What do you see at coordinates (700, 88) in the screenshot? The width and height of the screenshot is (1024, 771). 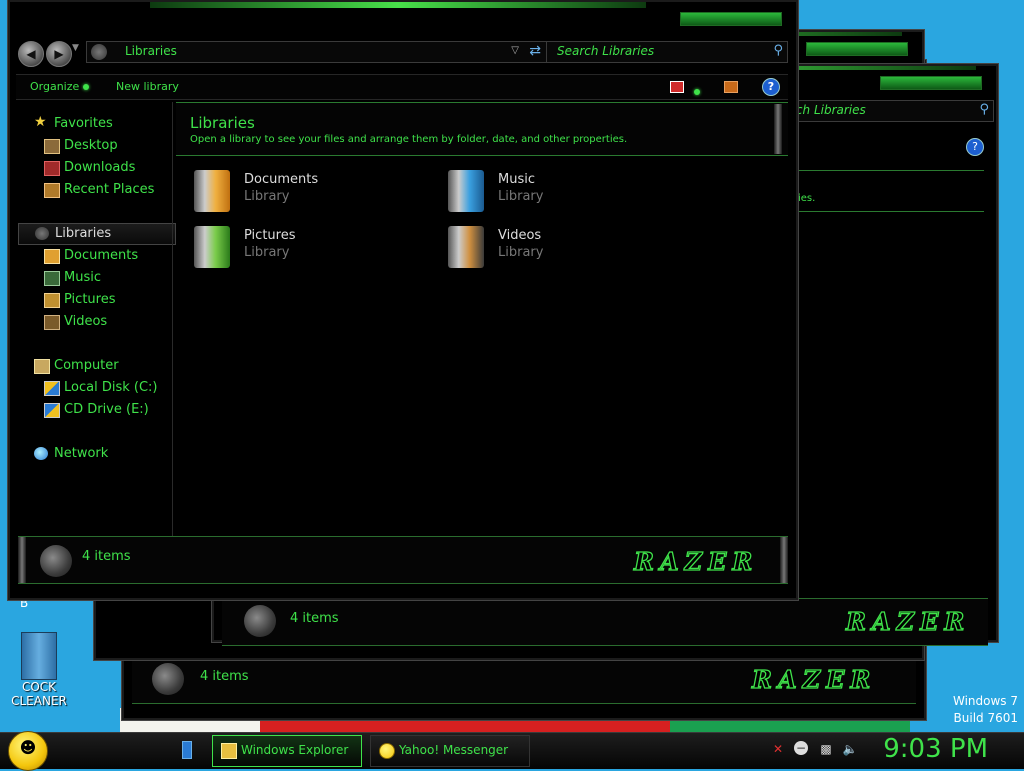 I see `view-dropdown-icon` at bounding box center [700, 88].